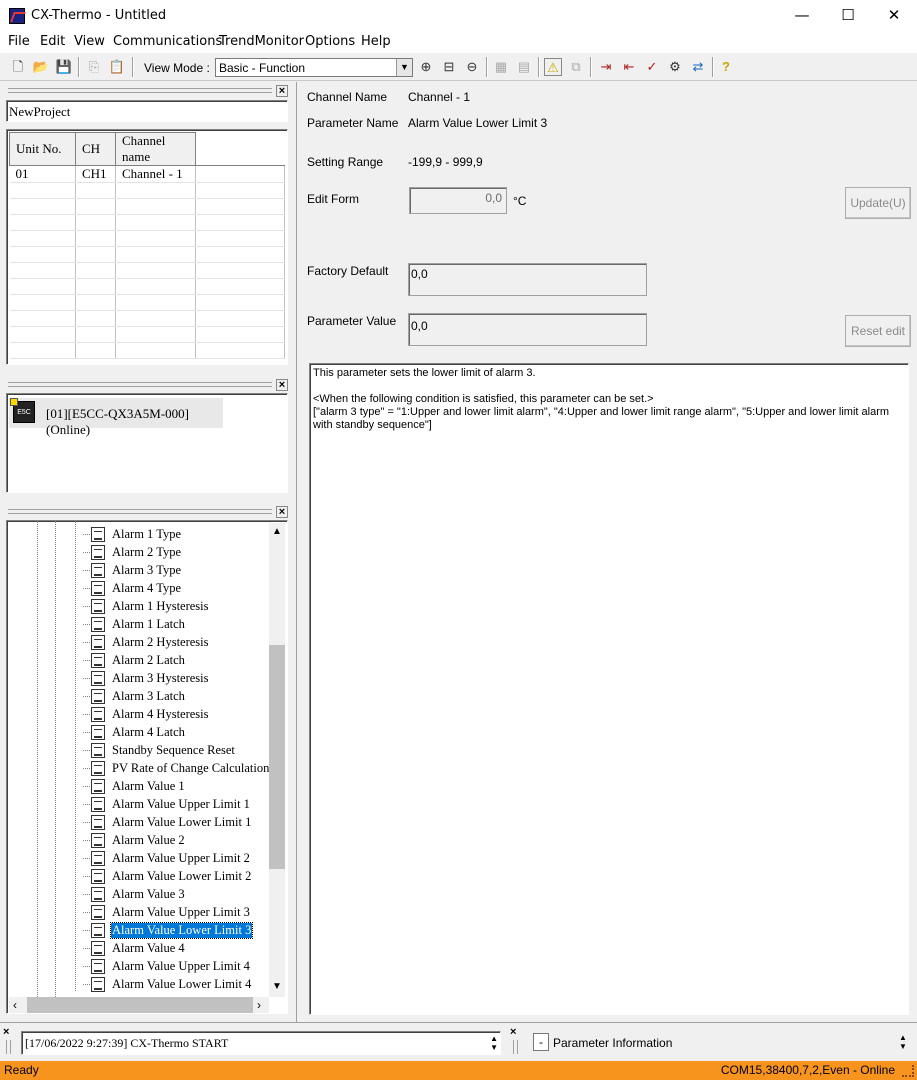 Image resolution: width=917 pixels, height=1080 pixels. Describe the element at coordinates (449, 67) in the screenshot. I see `insert-icon: ⊟` at that location.